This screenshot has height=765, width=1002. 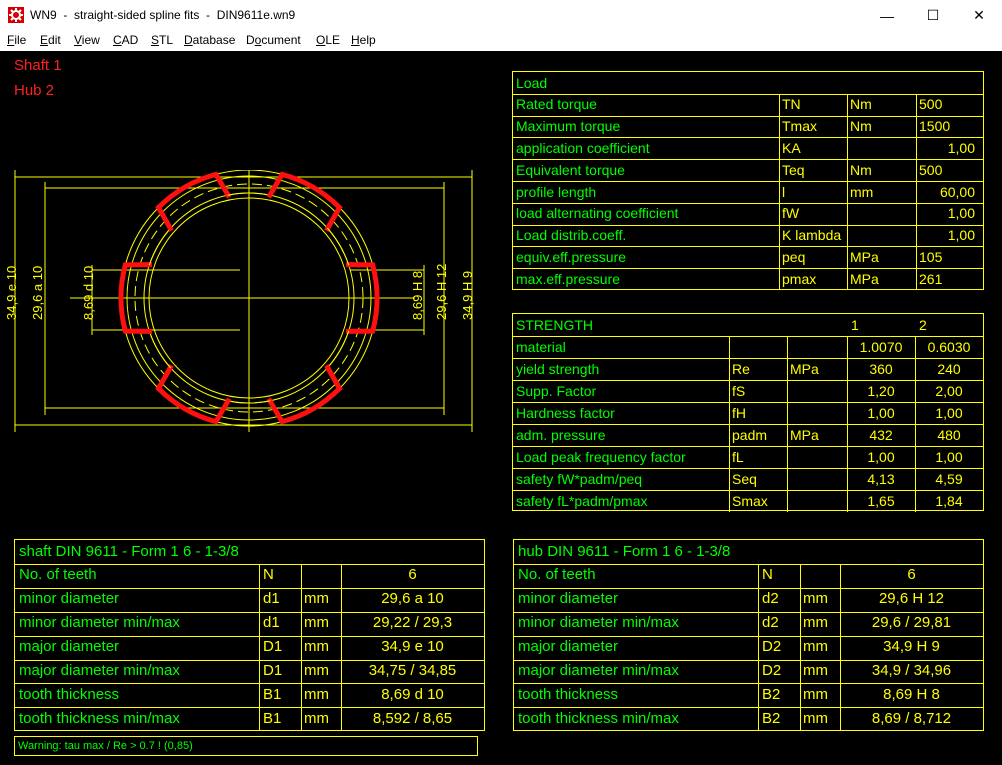 I want to click on menu-item-cad: CAD, so click(x=125, y=40).